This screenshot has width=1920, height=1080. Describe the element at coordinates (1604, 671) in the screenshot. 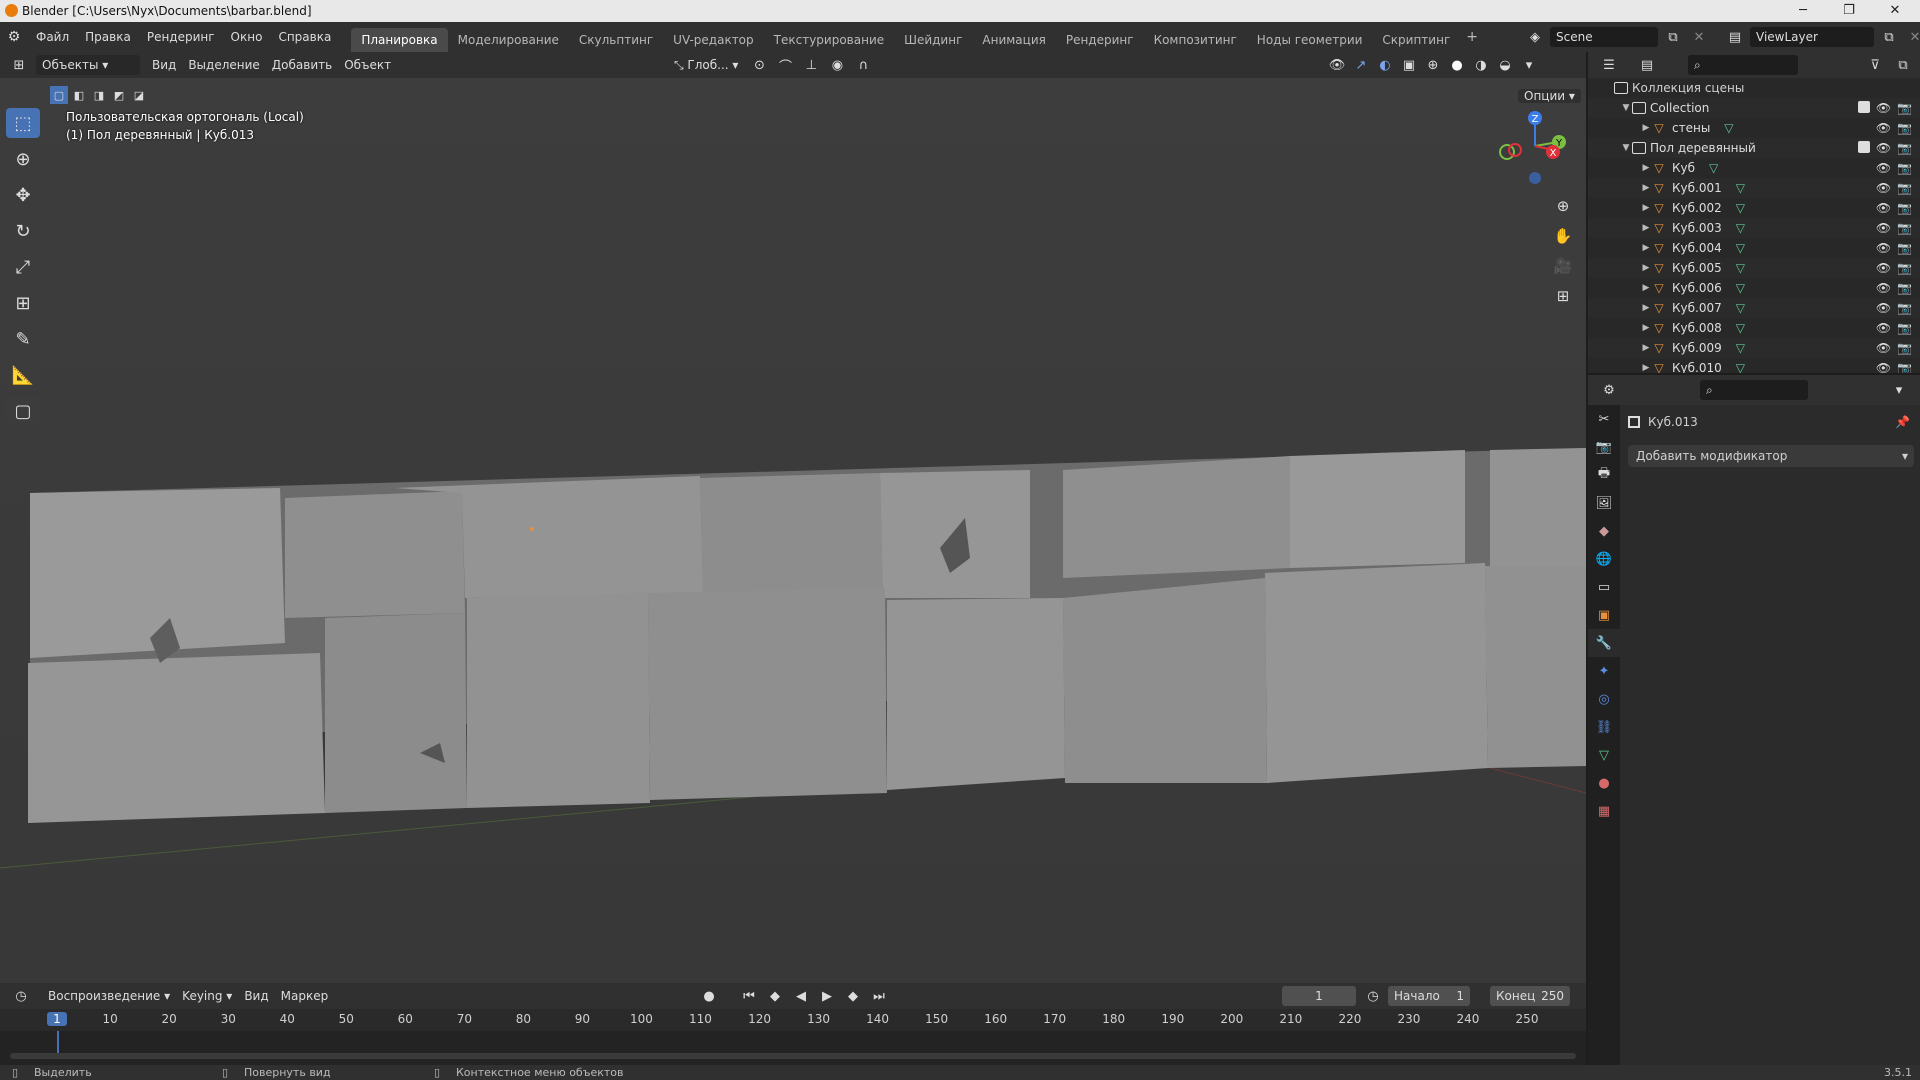

I see `particles-tab-icon: ✦` at that location.